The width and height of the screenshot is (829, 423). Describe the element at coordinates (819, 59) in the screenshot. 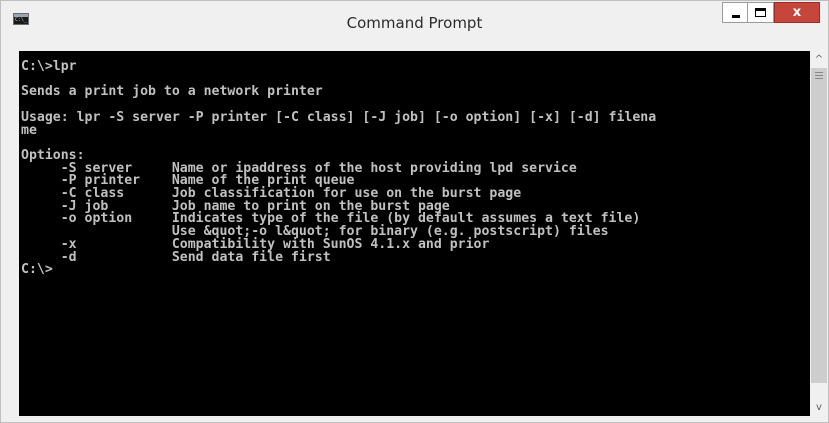

I see `scroll-up-arrow-icon: ^` at that location.